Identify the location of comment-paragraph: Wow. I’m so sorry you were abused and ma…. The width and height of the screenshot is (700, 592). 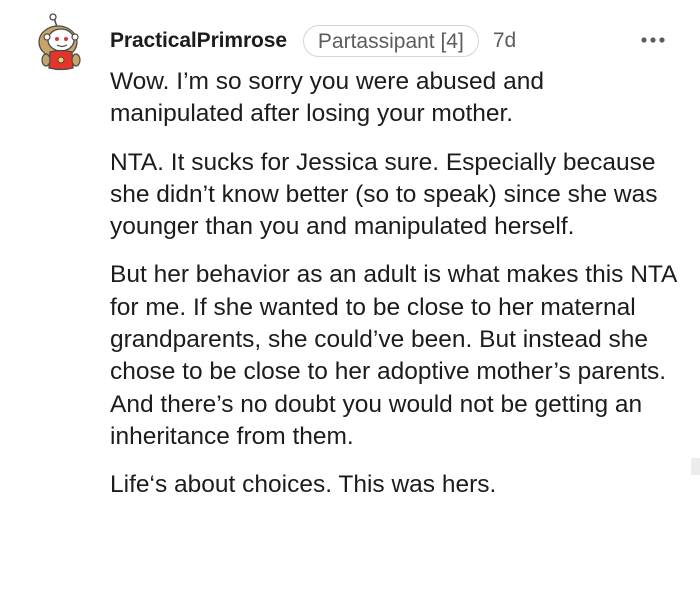
(327, 98).